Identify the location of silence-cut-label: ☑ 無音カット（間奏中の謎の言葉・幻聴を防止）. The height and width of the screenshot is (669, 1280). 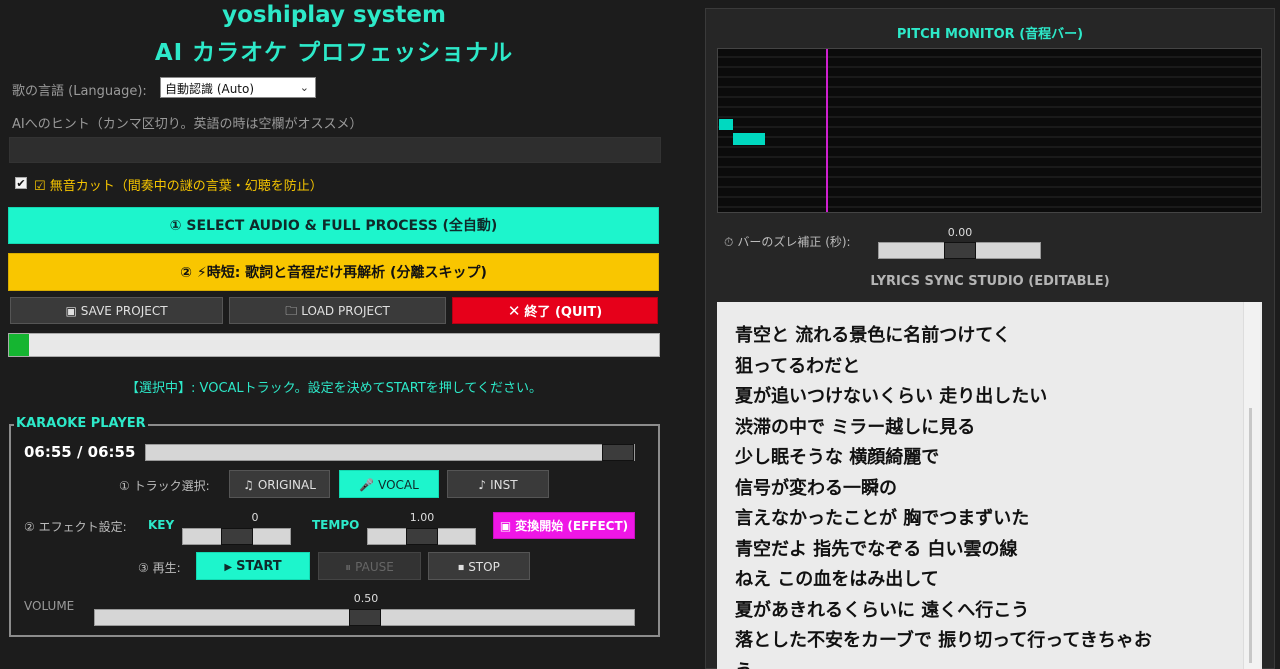
(178, 186).